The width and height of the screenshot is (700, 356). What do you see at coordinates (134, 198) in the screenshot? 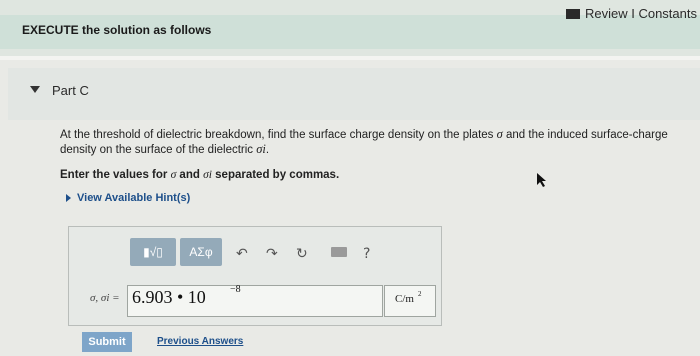
I see `view-hints-label: View Available Hint(s)` at bounding box center [134, 198].